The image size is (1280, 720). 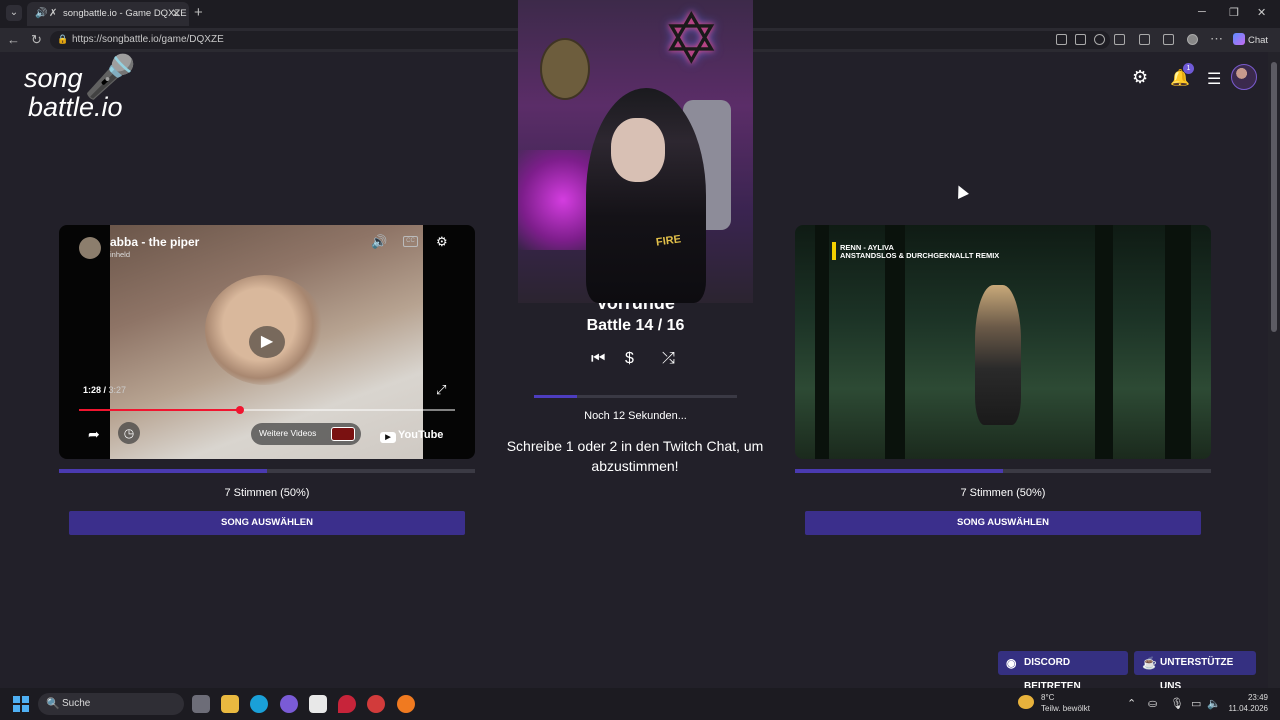 What do you see at coordinates (691, 39) in the screenshot?
I see `webcam-neon-star: ✡` at bounding box center [691, 39].